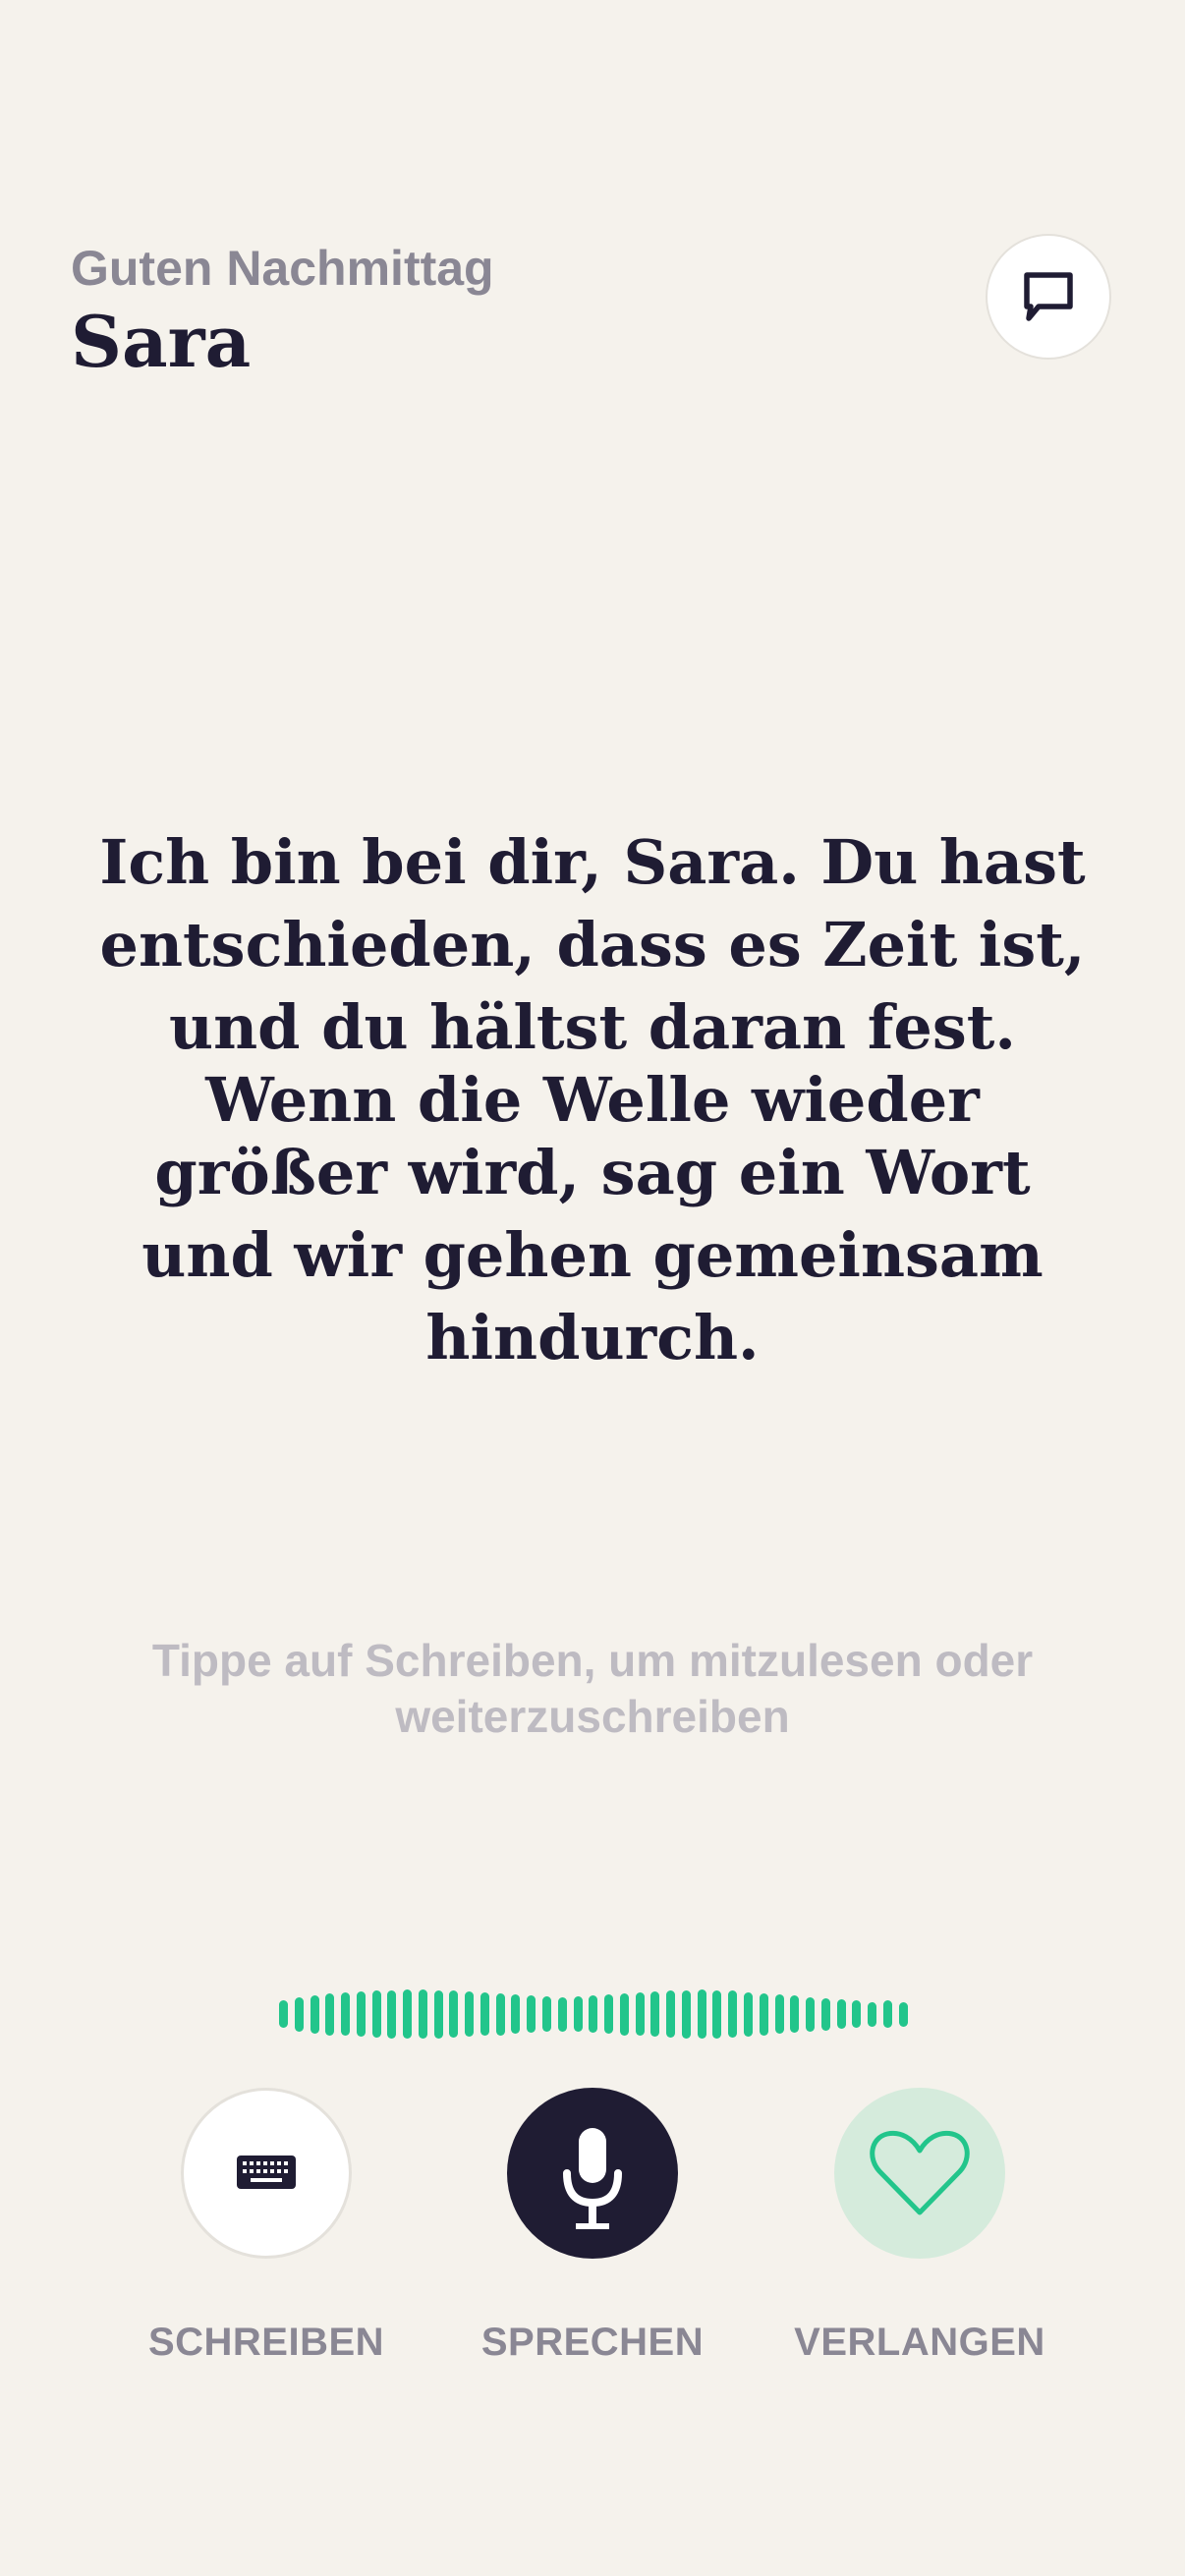  What do you see at coordinates (283, 268) in the screenshot?
I see `greeting-text: Guten Nachmittag` at bounding box center [283, 268].